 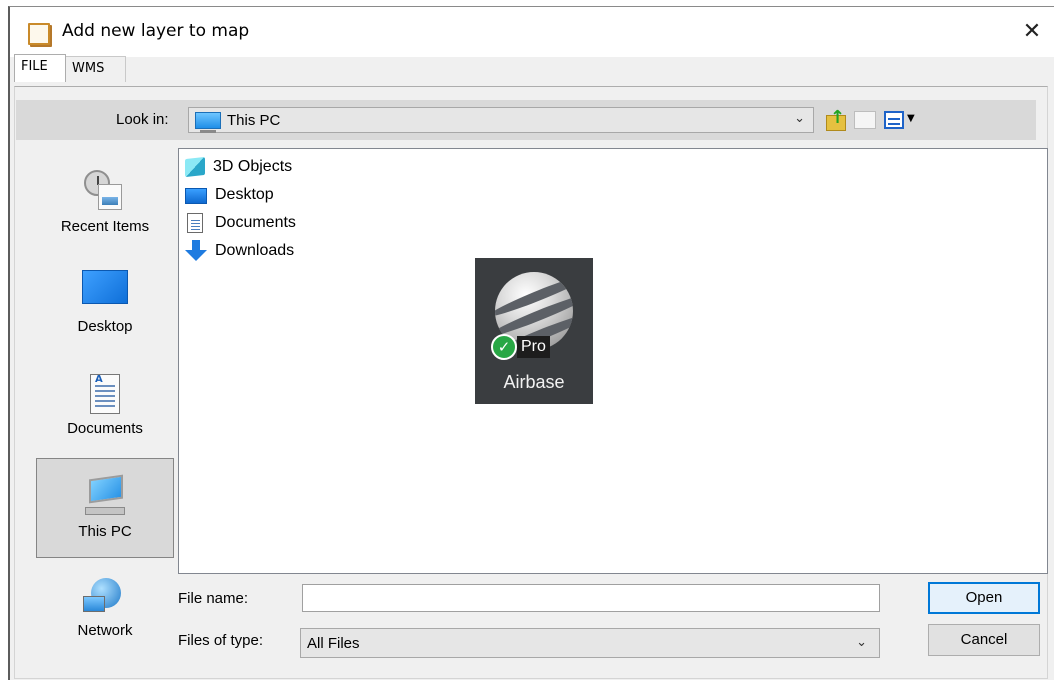 I want to click on close-button: ✕, so click(x=1032, y=31).